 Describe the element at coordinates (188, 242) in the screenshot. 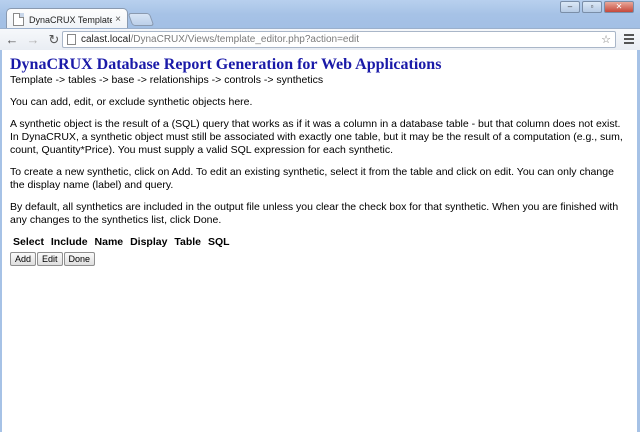

I see `column-header-table: Table` at that location.